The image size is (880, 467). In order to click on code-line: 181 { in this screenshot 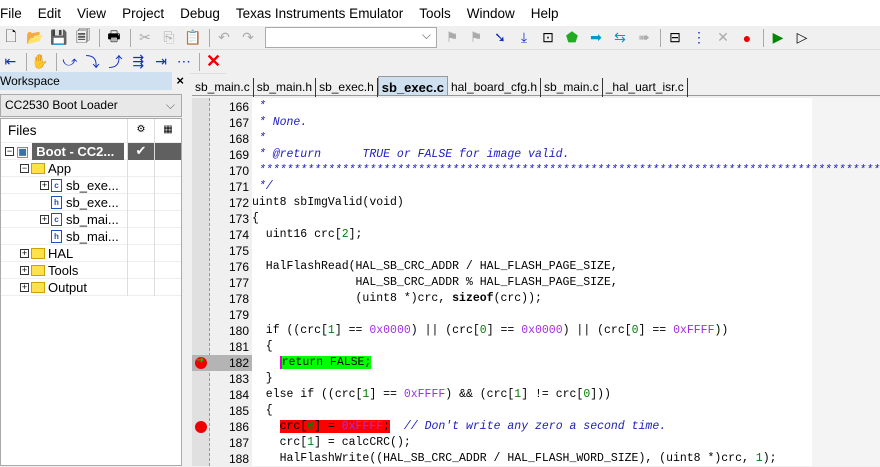, I will do `click(536, 347)`.